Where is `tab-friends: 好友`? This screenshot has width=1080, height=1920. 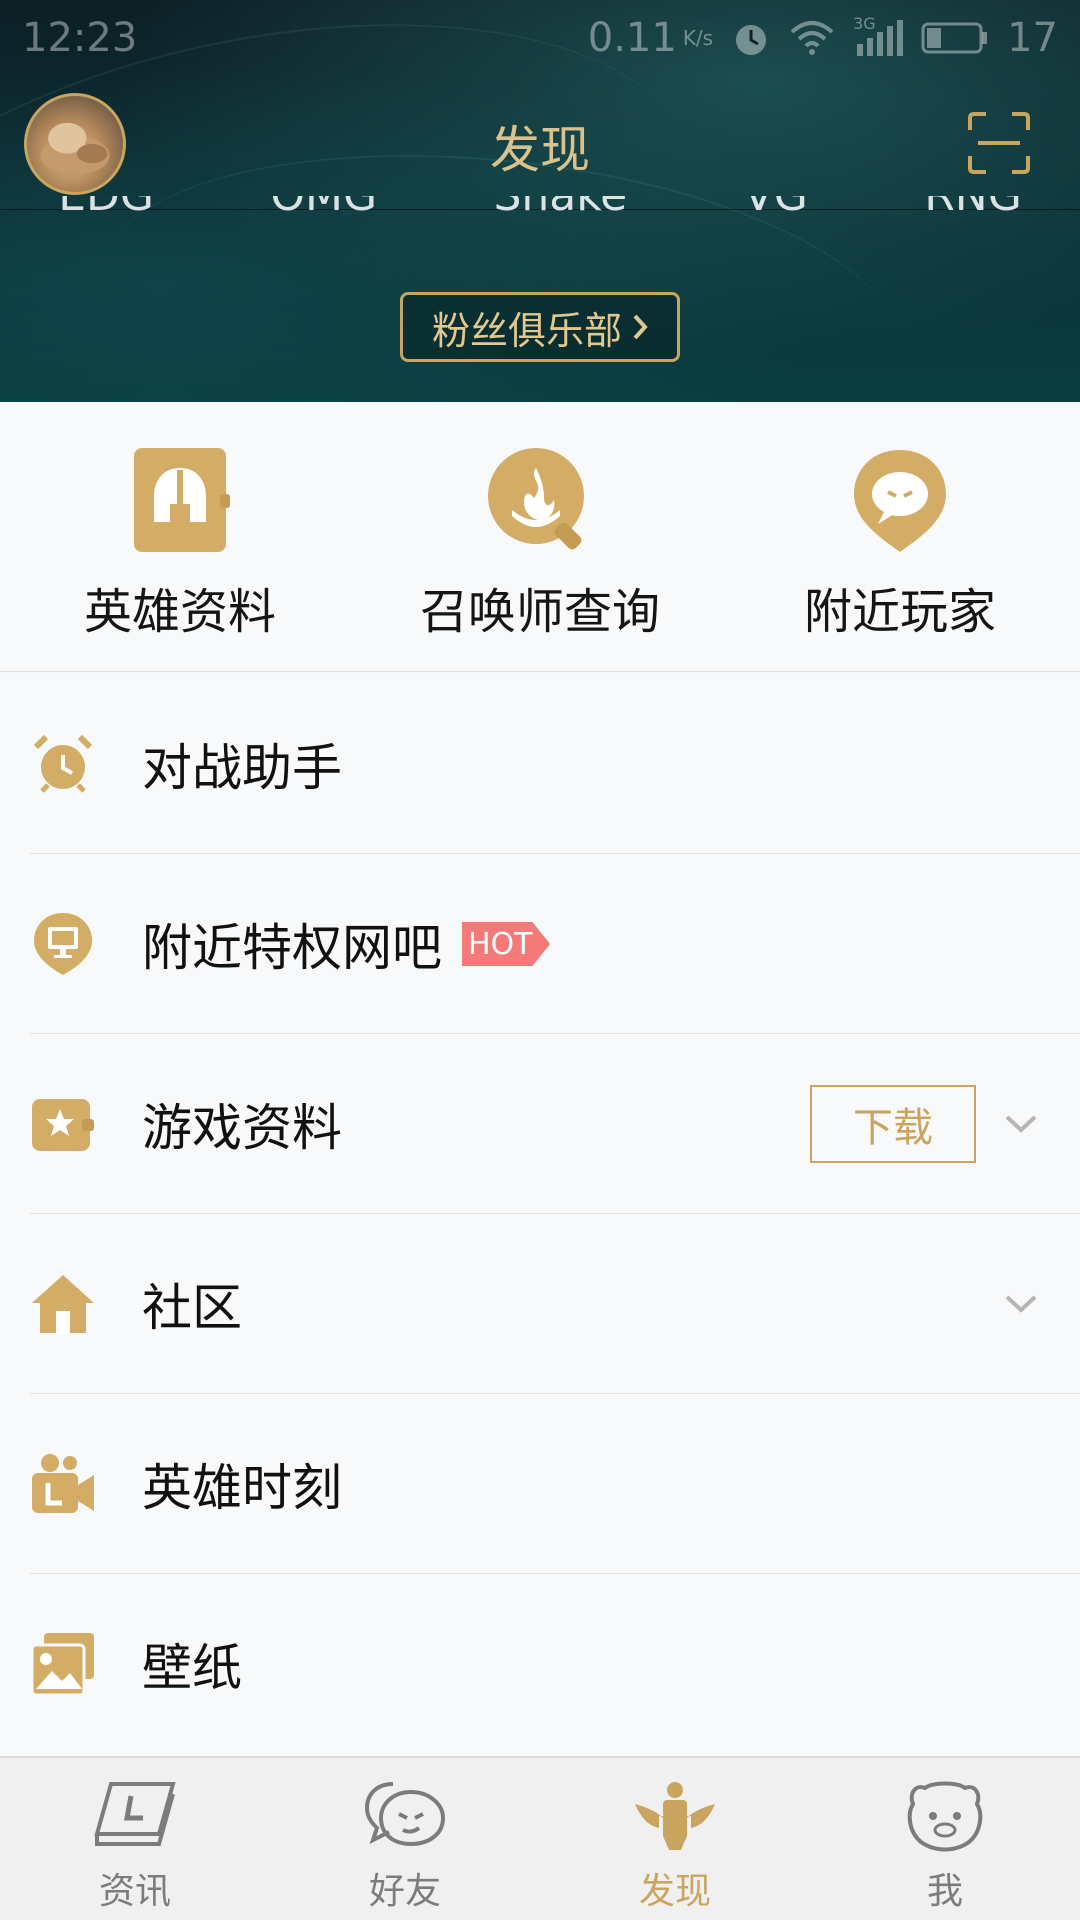
tab-friends: 好友 is located at coordinates (405, 1839).